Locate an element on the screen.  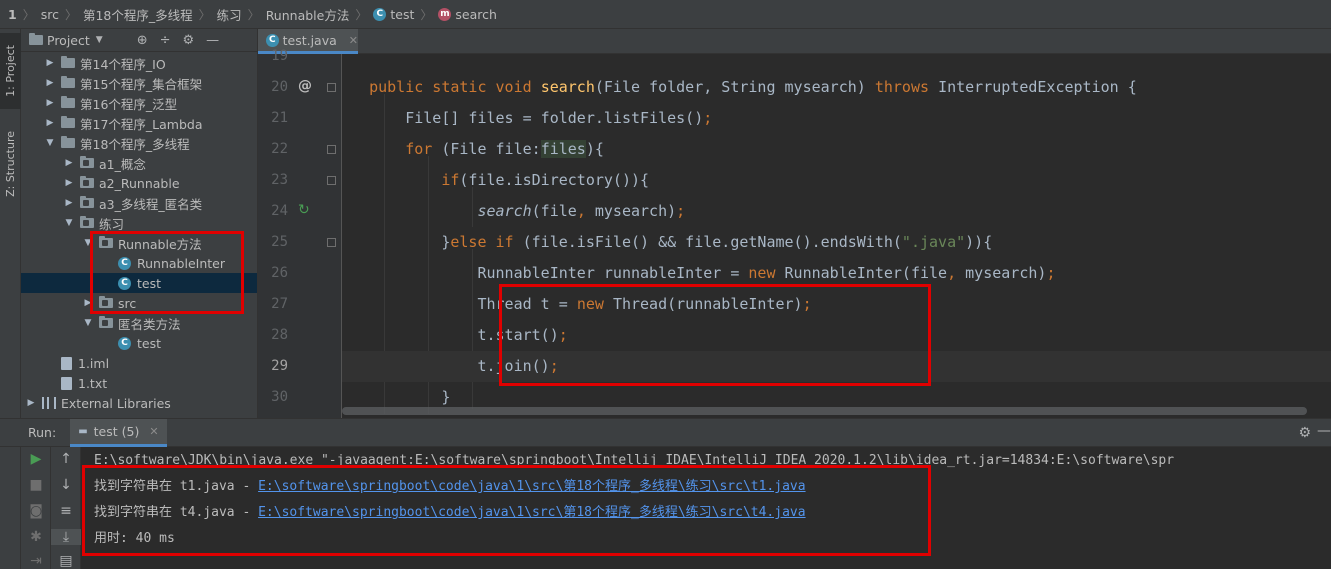
tree-item-label: a2_Runnable is located at coordinates (139, 183).